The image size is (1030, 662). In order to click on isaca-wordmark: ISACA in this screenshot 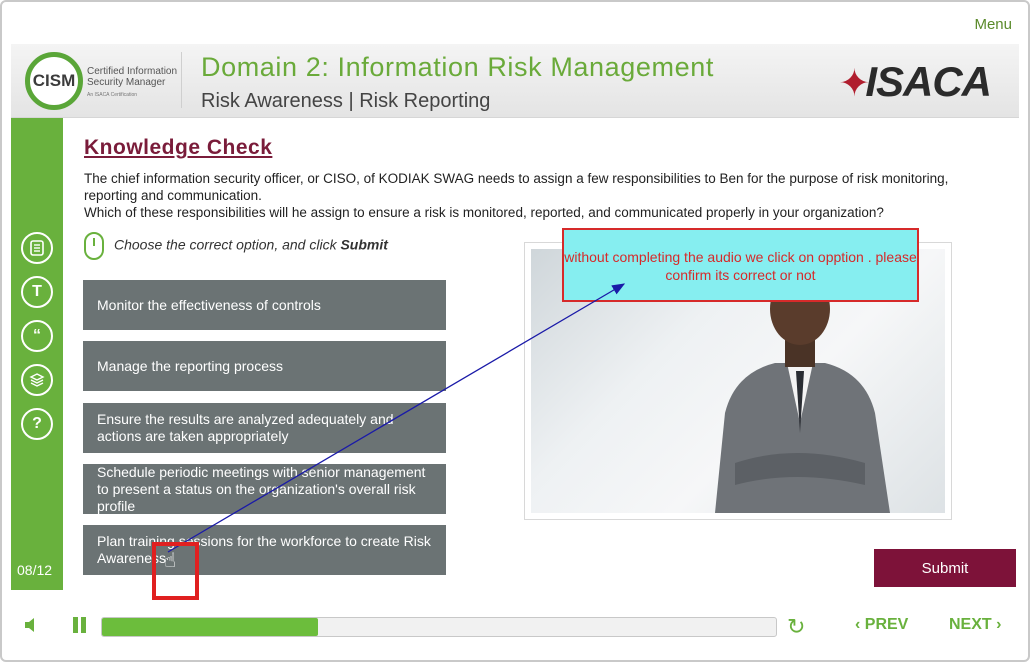, I will do `click(928, 81)`.